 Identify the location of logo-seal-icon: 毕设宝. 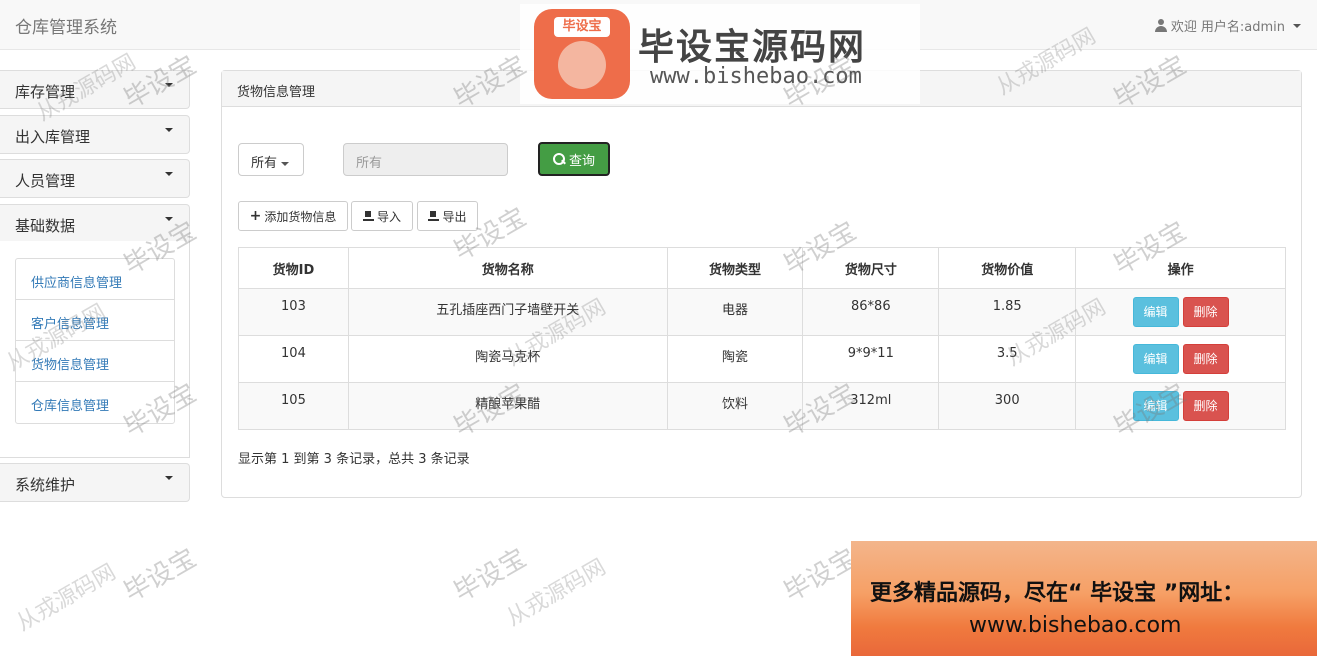
(582, 54).